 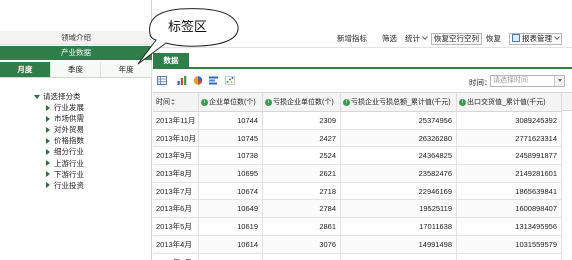 I want to click on tab-monthly: 月度, so click(x=25, y=69).